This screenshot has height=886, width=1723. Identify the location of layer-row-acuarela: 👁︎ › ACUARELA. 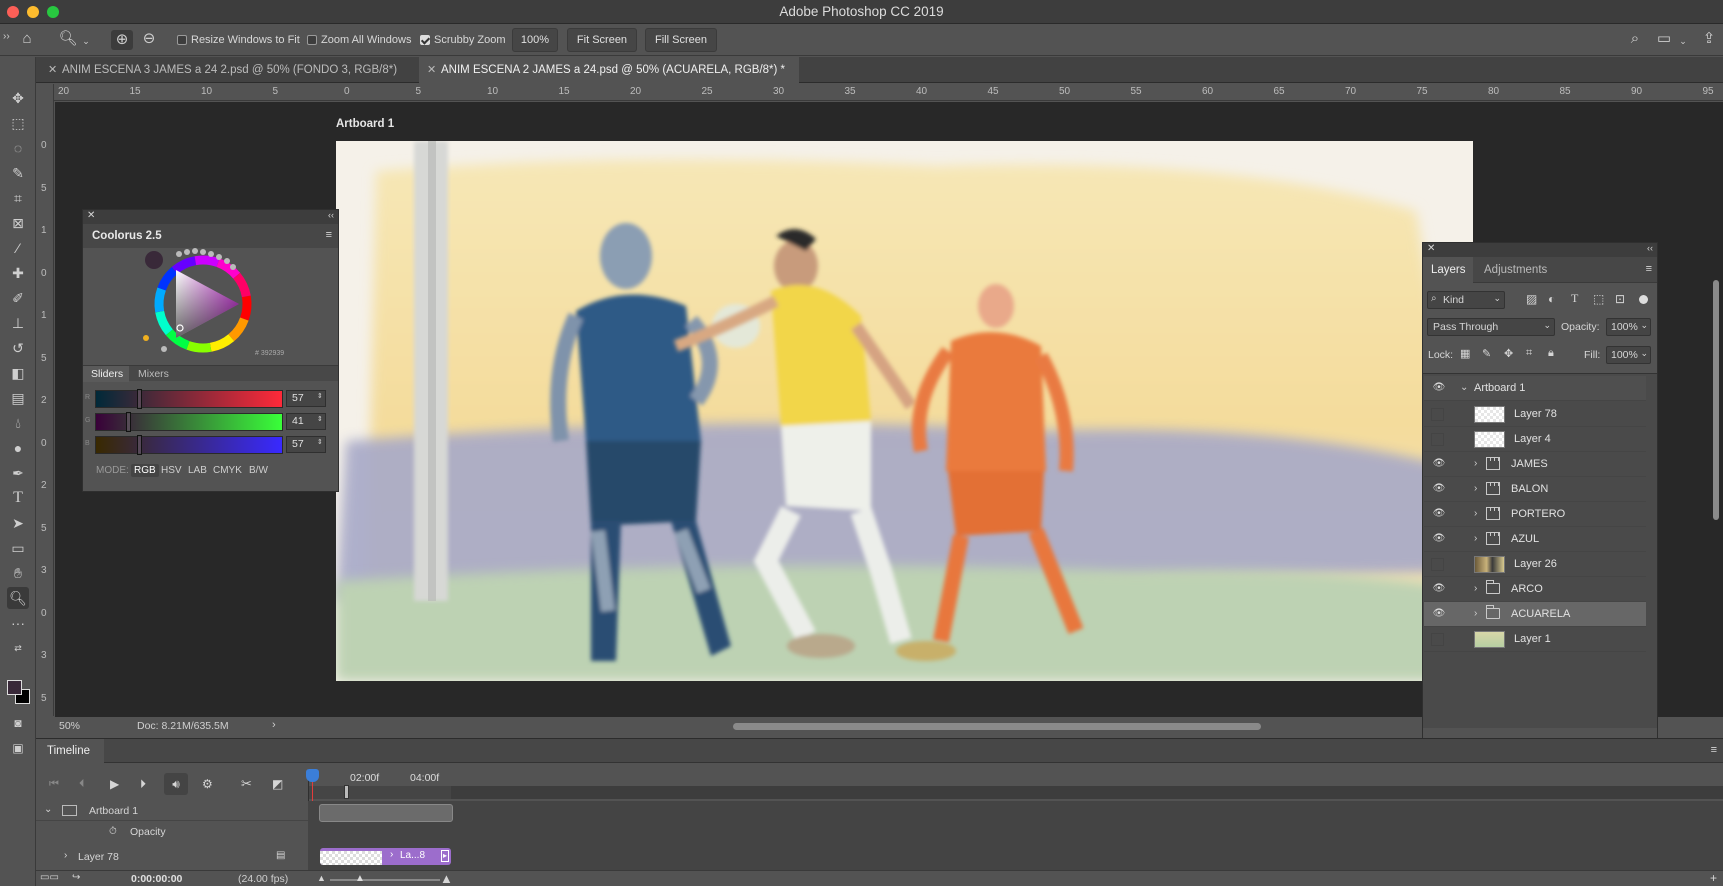
(1535, 614).